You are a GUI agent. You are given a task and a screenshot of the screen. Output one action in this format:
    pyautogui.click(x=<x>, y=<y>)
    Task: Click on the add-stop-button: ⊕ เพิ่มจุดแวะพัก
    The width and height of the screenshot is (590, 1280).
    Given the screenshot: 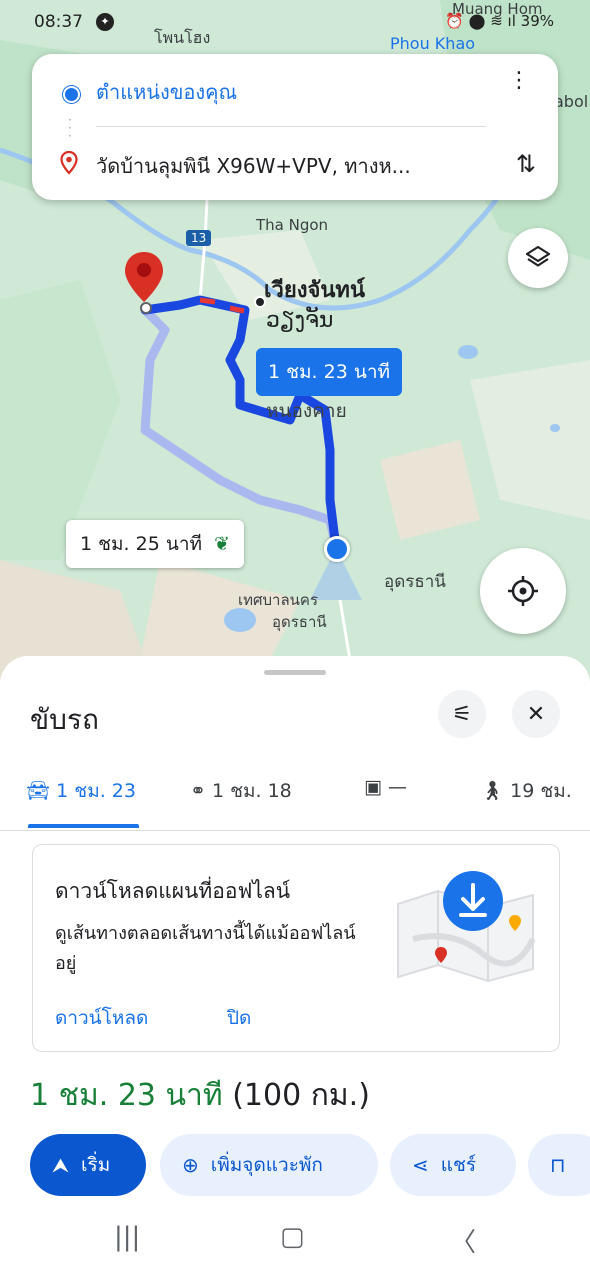 What is the action you would take?
    pyautogui.click(x=269, y=1165)
    